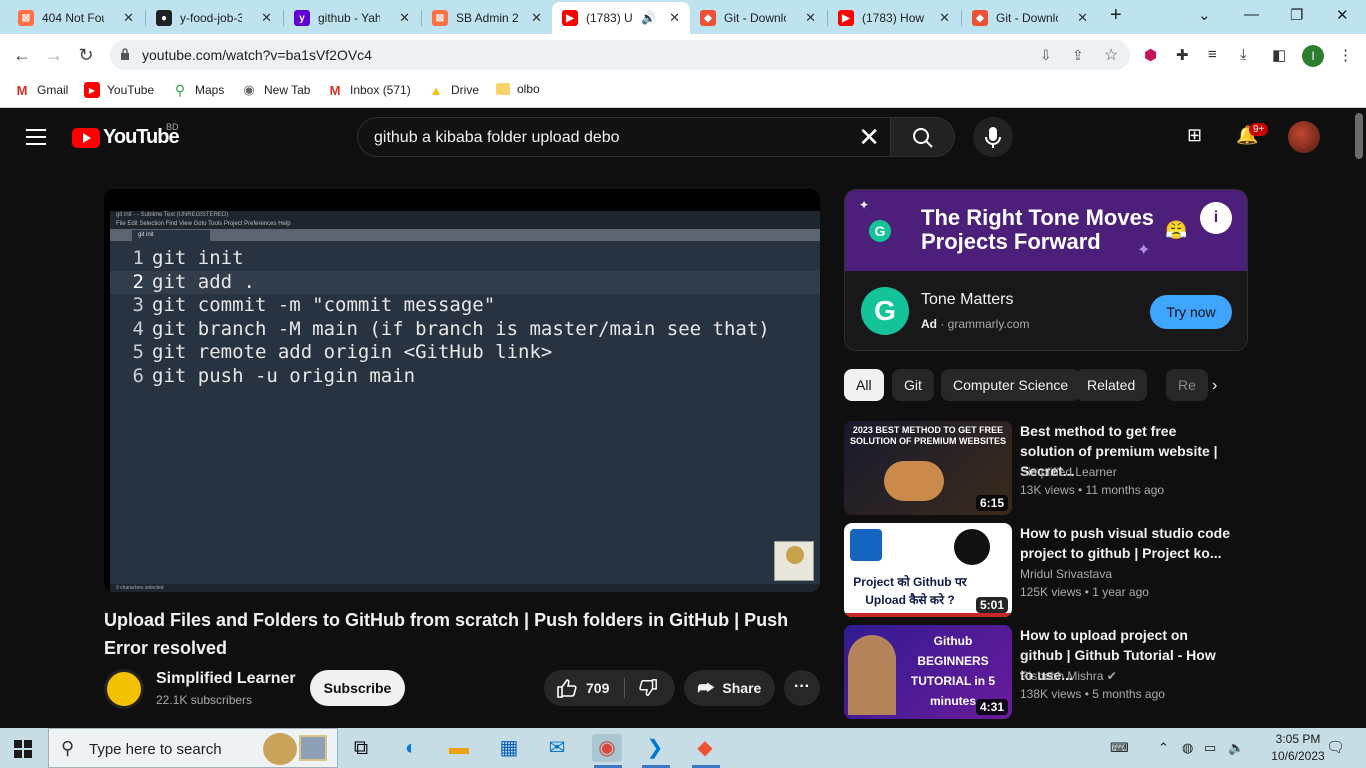  What do you see at coordinates (193, 748) in the screenshot?
I see `taskbar-search-box: ⚲ Type here to search` at bounding box center [193, 748].